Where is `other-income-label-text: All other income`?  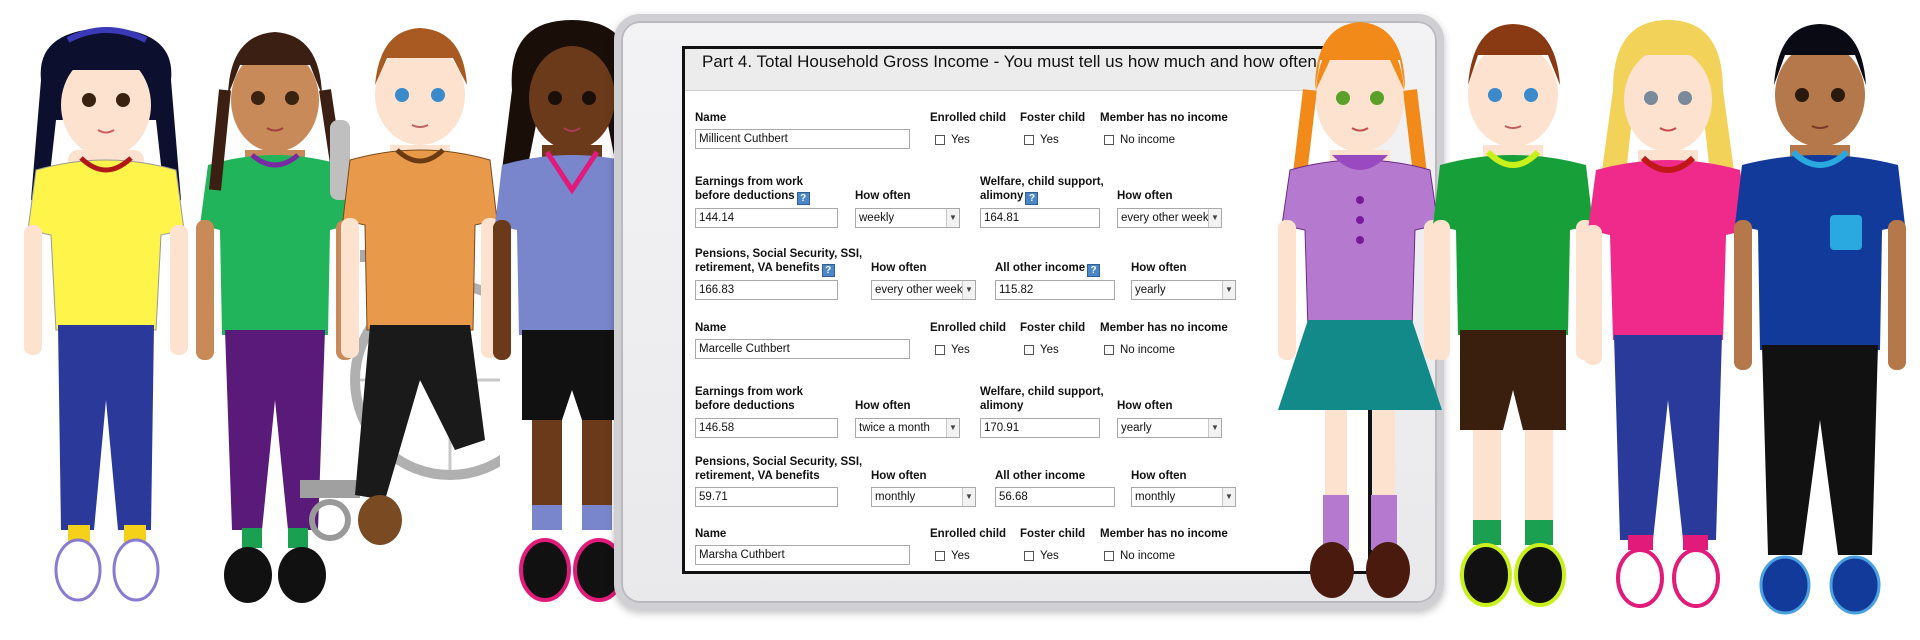 other-income-label-text: All other income is located at coordinates (1040, 268).